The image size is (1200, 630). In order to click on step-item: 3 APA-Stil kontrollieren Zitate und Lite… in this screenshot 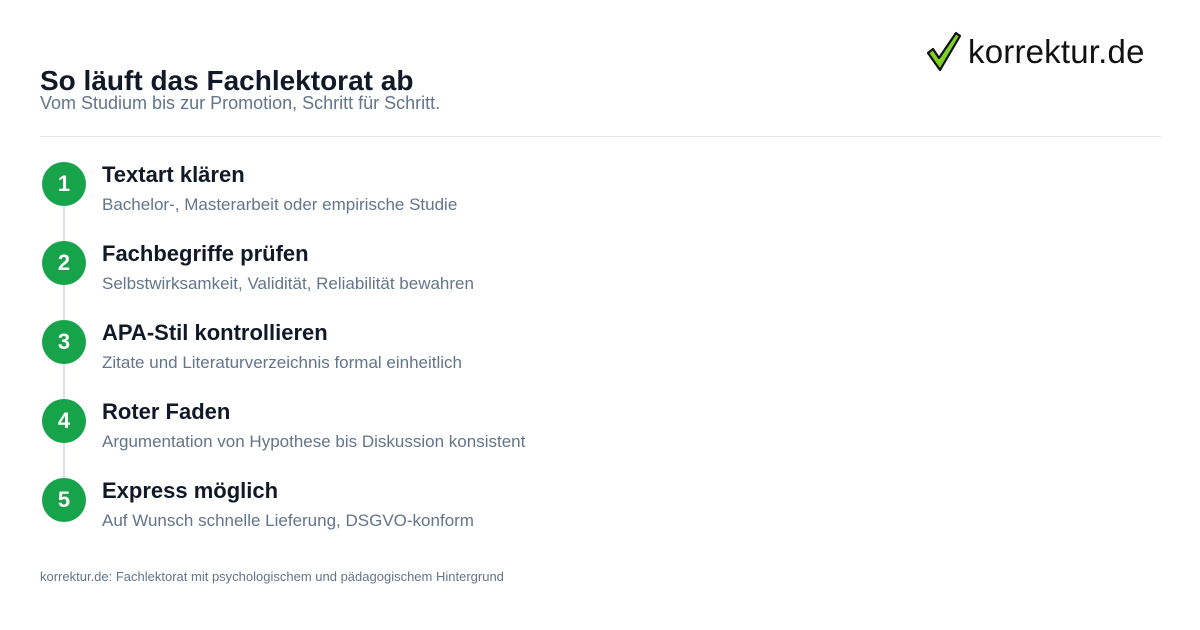, I will do `click(390, 350)`.